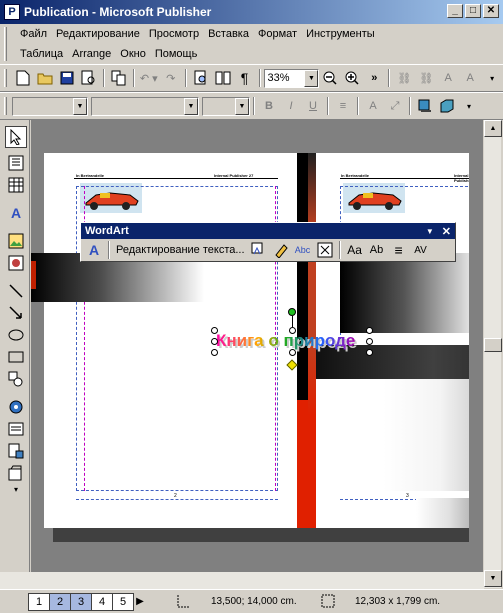 Image resolution: width=503 pixels, height=613 pixels. What do you see at coordinates (149, 78) in the screenshot?
I see `undo-icon: ↶ ▾` at bounding box center [149, 78].